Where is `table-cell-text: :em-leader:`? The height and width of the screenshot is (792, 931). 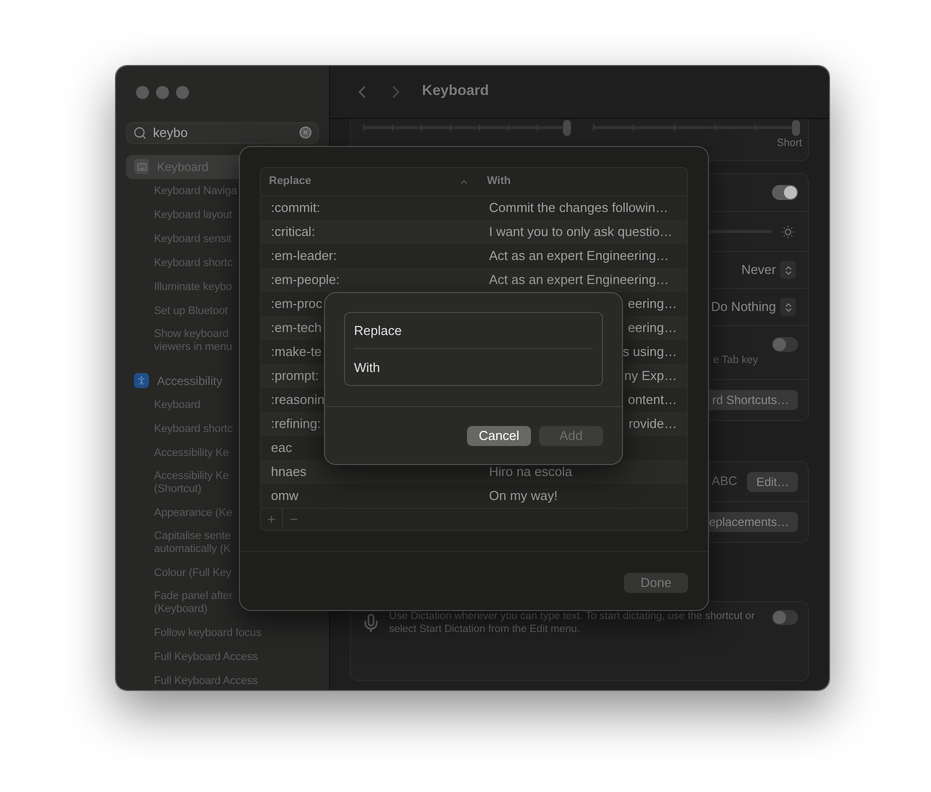
table-cell-text: :em-leader: is located at coordinates (304, 256).